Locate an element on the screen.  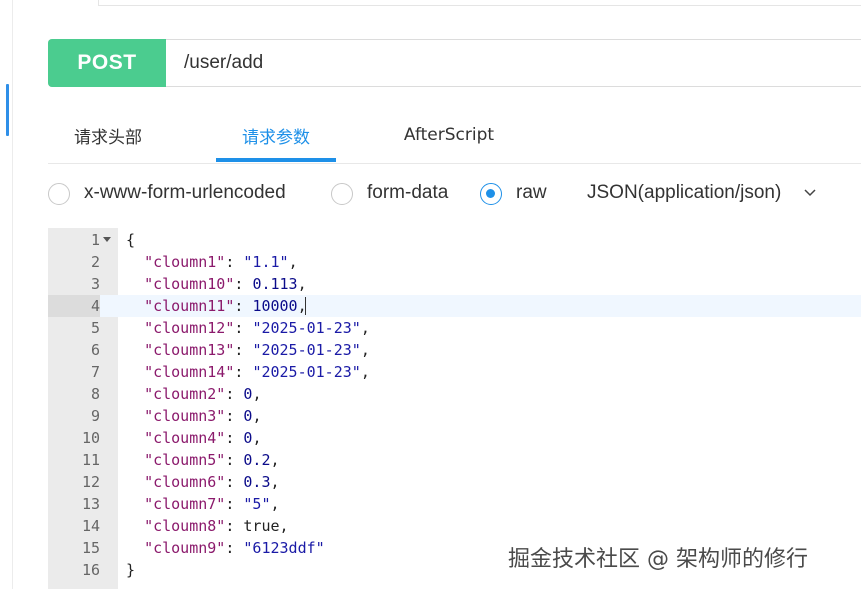
tab-headers: 请求头部 is located at coordinates (108, 135).